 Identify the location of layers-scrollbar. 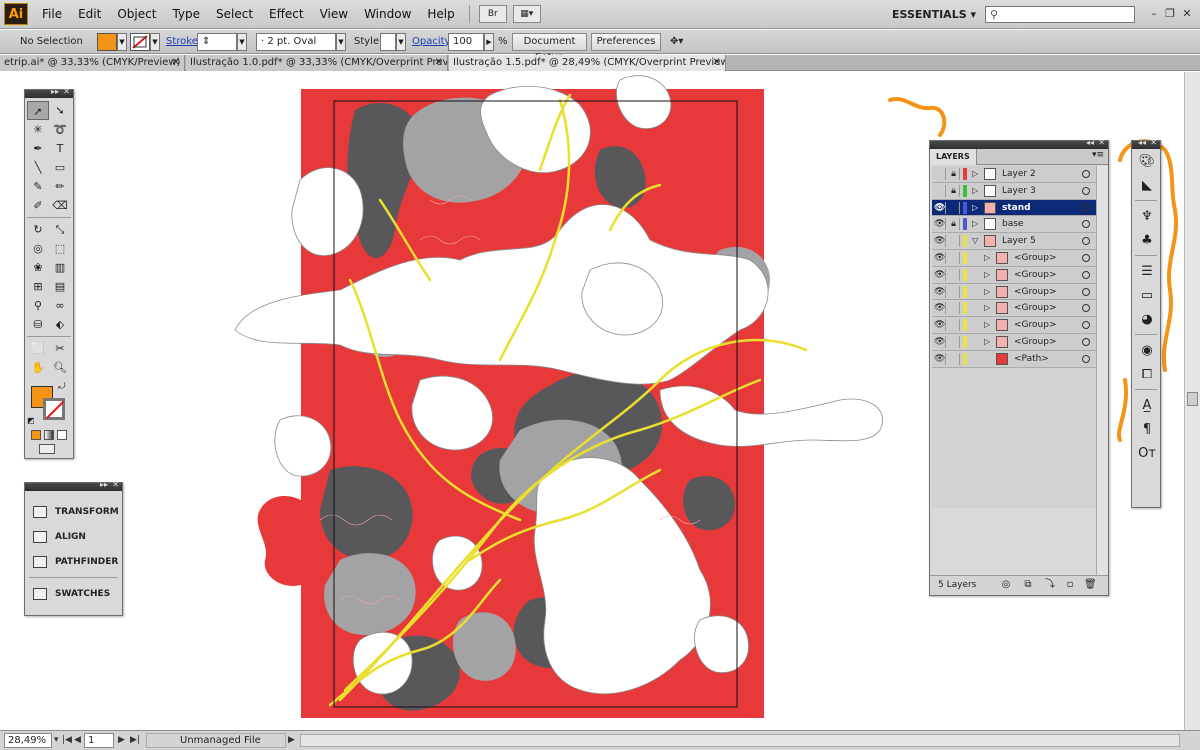
(1102, 371).